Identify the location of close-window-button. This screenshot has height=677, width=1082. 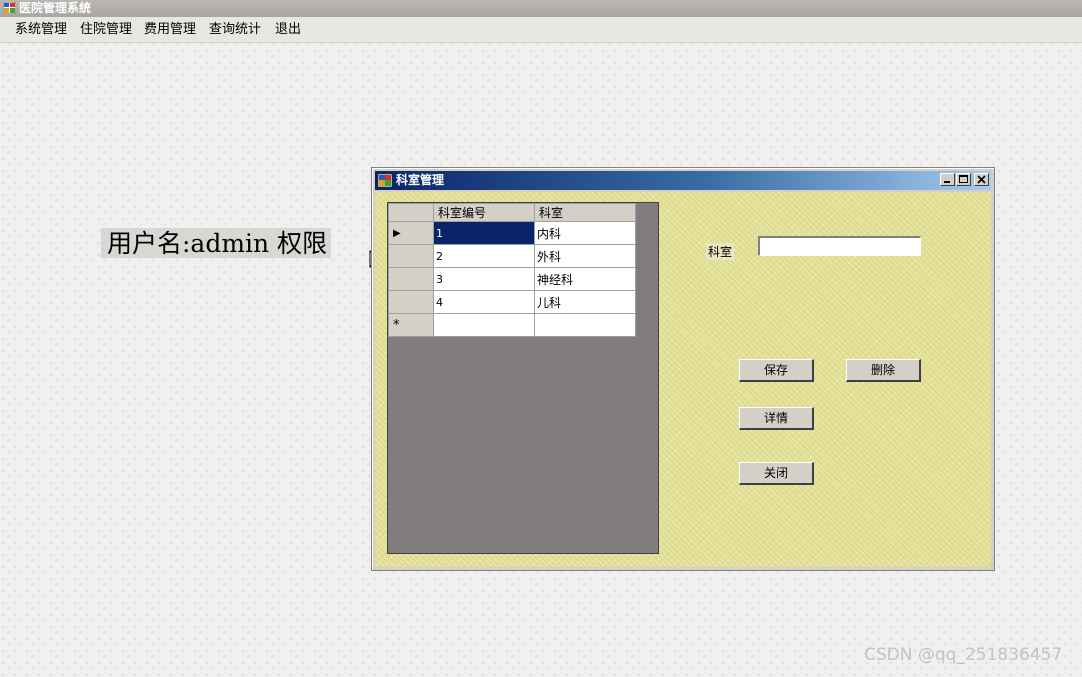
(981, 179).